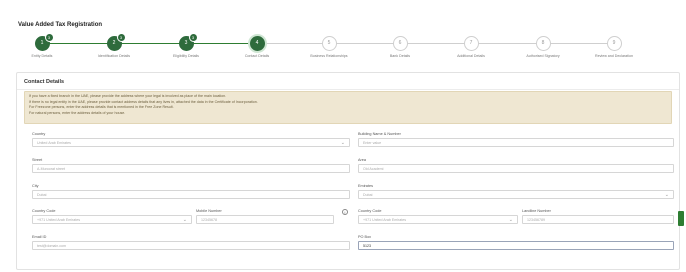 The width and height of the screenshot is (686, 272). What do you see at coordinates (614, 56) in the screenshot?
I see `step-label: Review and Declaration` at bounding box center [614, 56].